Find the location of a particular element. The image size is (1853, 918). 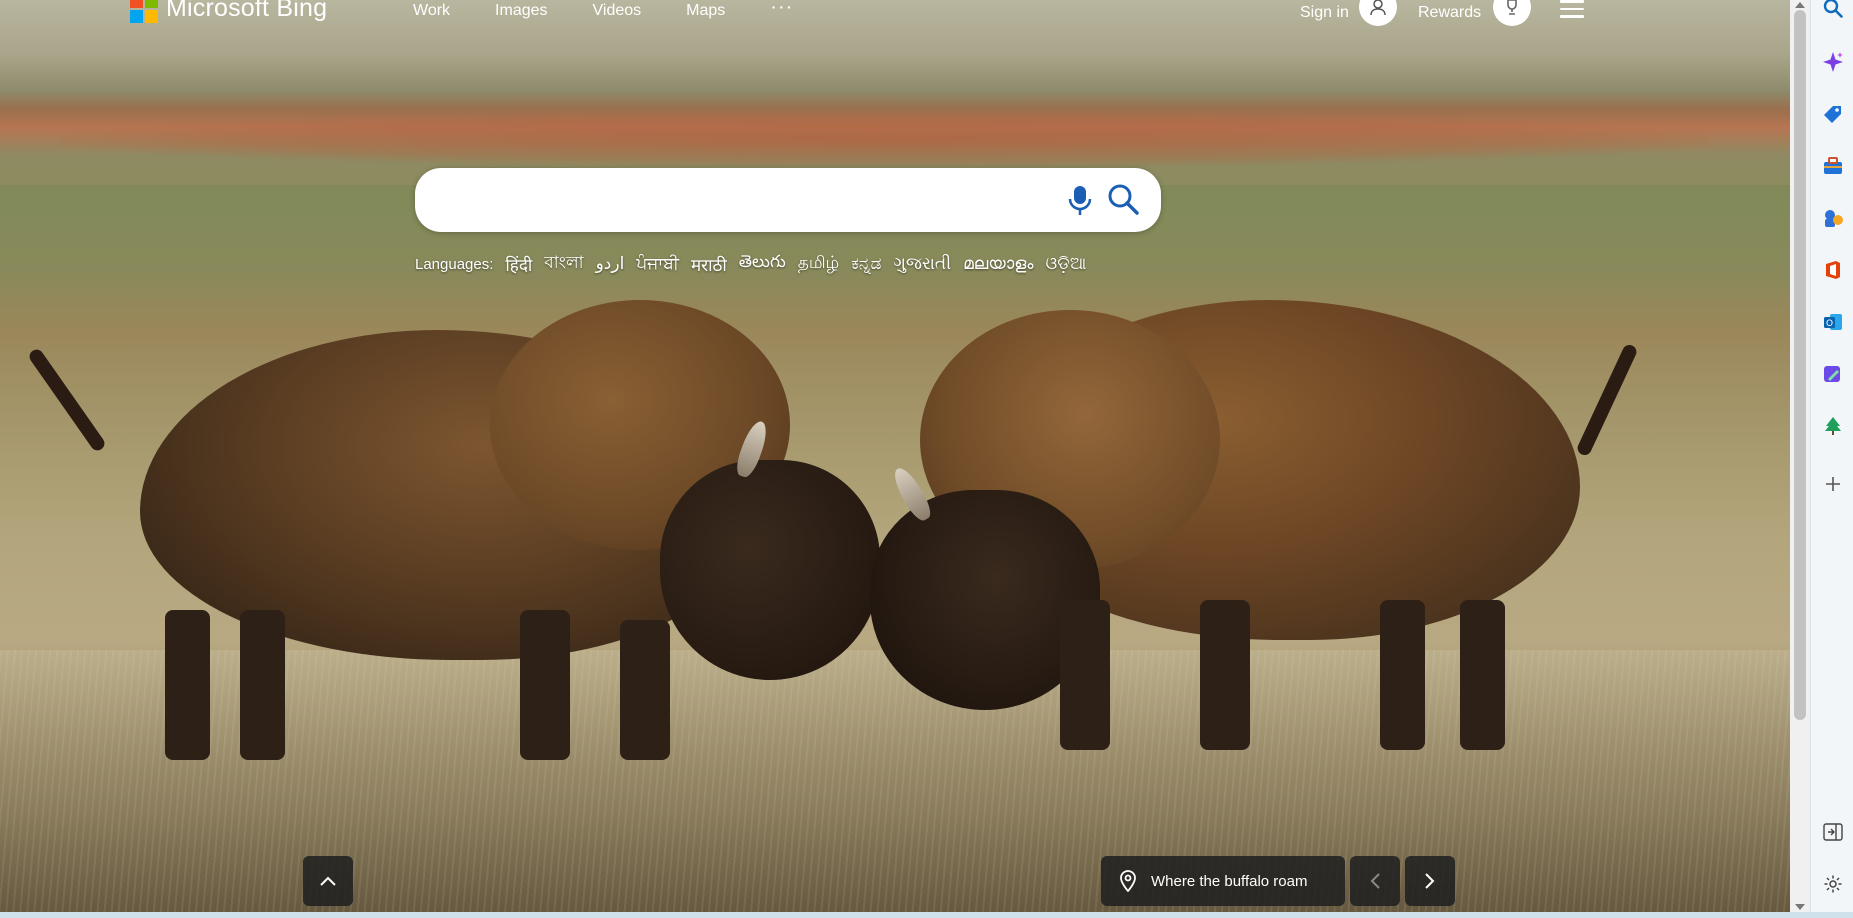

image-caption-button: Where the buffalo roam is located at coordinates (1223, 881).